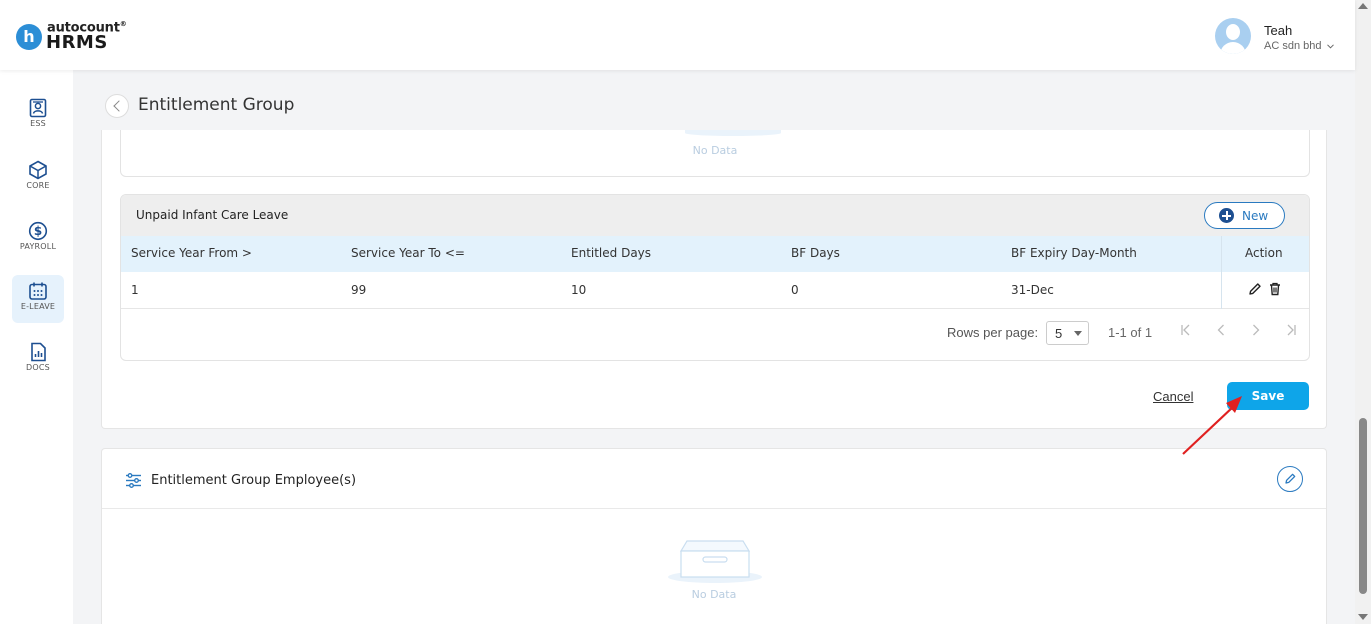 Image resolution: width=1371 pixels, height=624 pixels. Describe the element at coordinates (677, 35) in the screenshot. I see `top-bar: h autocount® HRMS Teah AC sdn bhd` at that location.